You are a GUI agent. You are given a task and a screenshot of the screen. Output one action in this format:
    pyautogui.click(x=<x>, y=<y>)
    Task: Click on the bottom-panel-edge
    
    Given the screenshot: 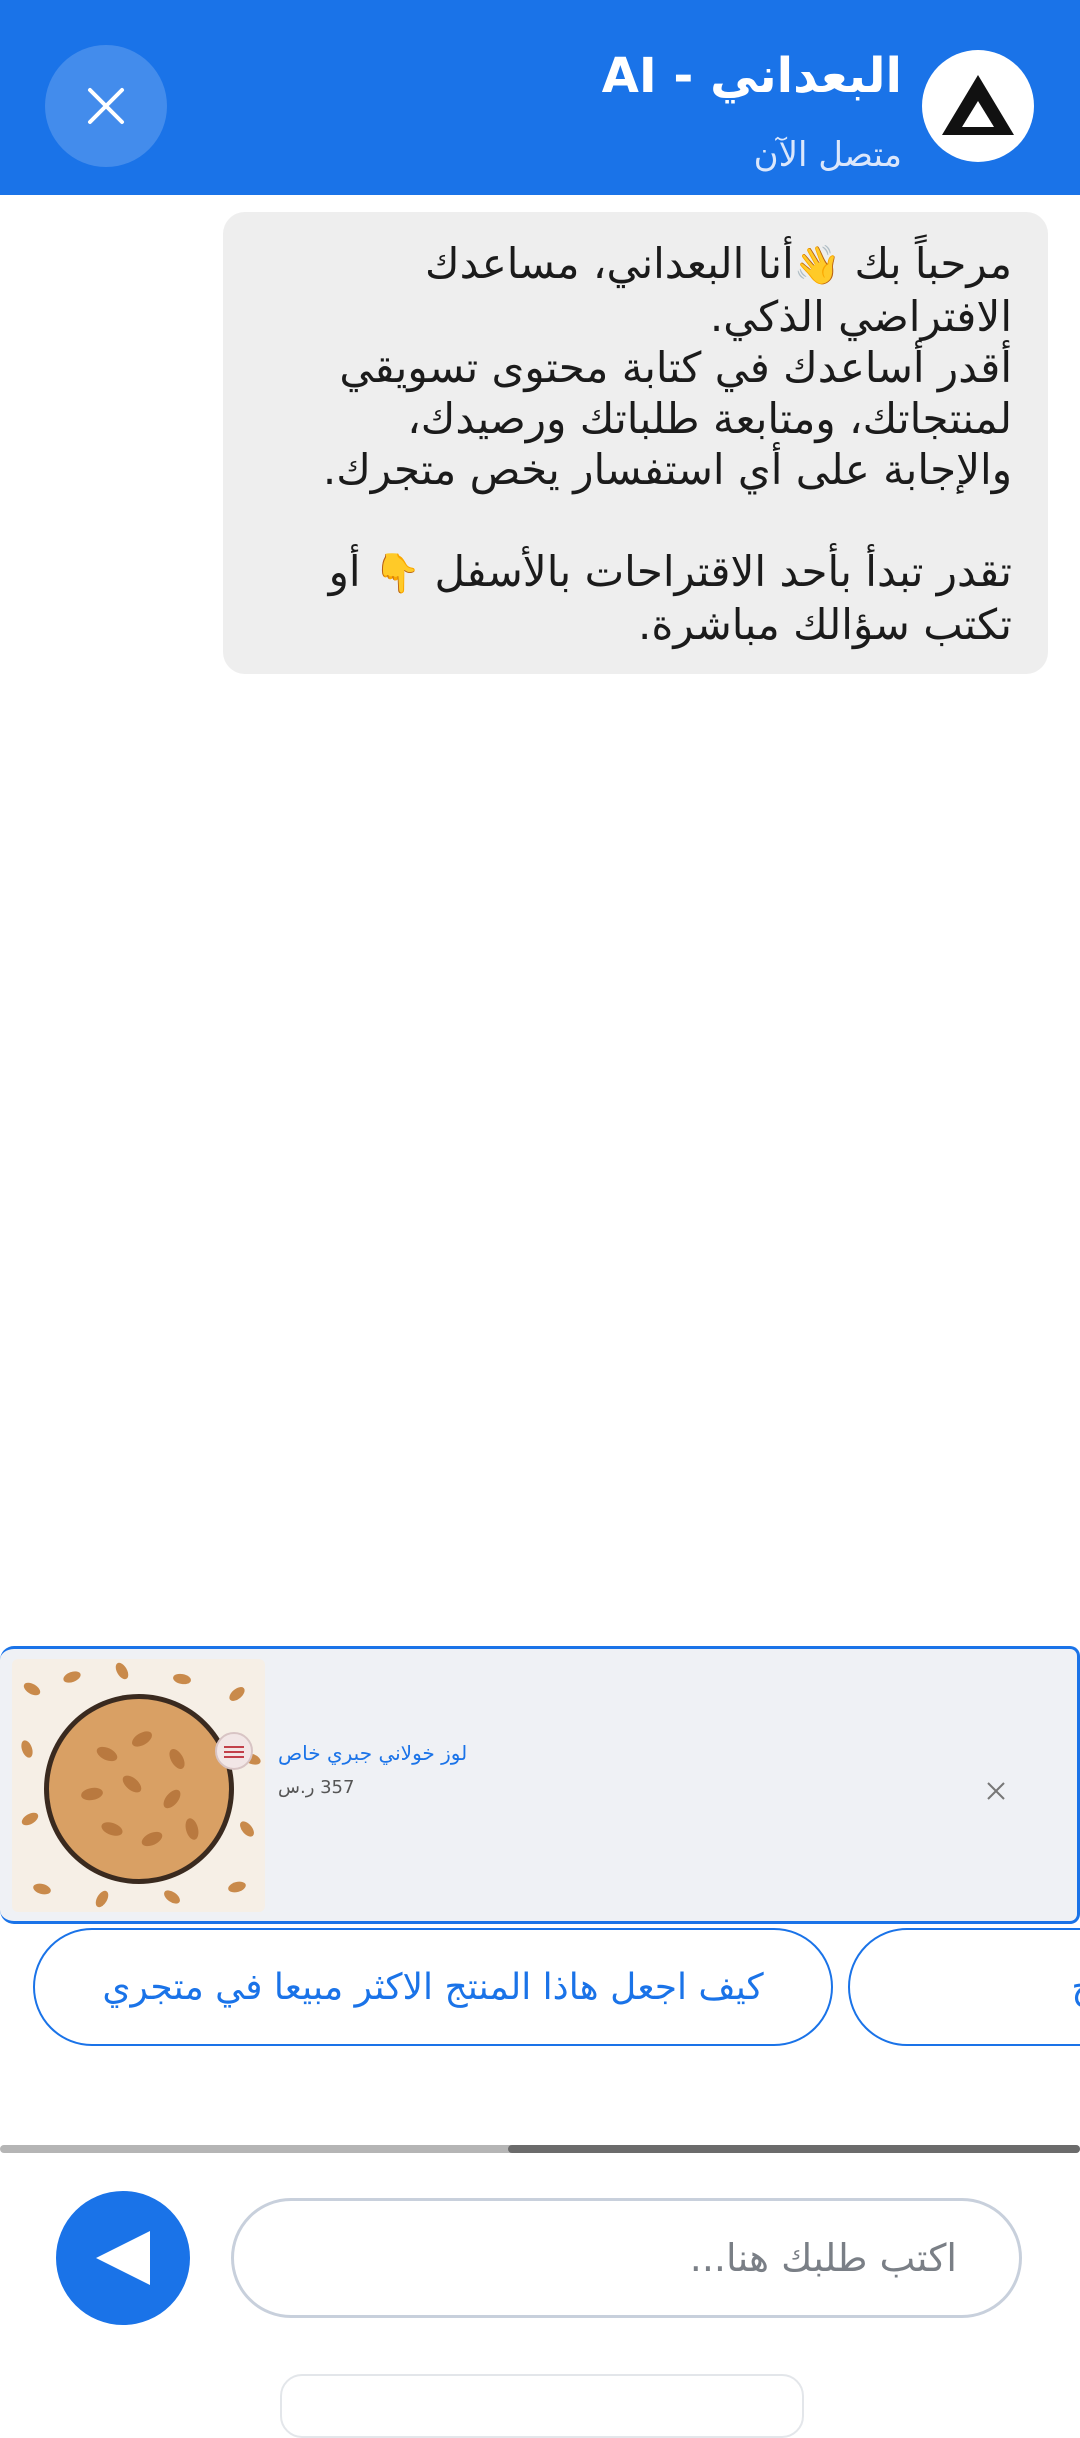 What is the action you would take?
    pyautogui.click(x=542, y=2406)
    